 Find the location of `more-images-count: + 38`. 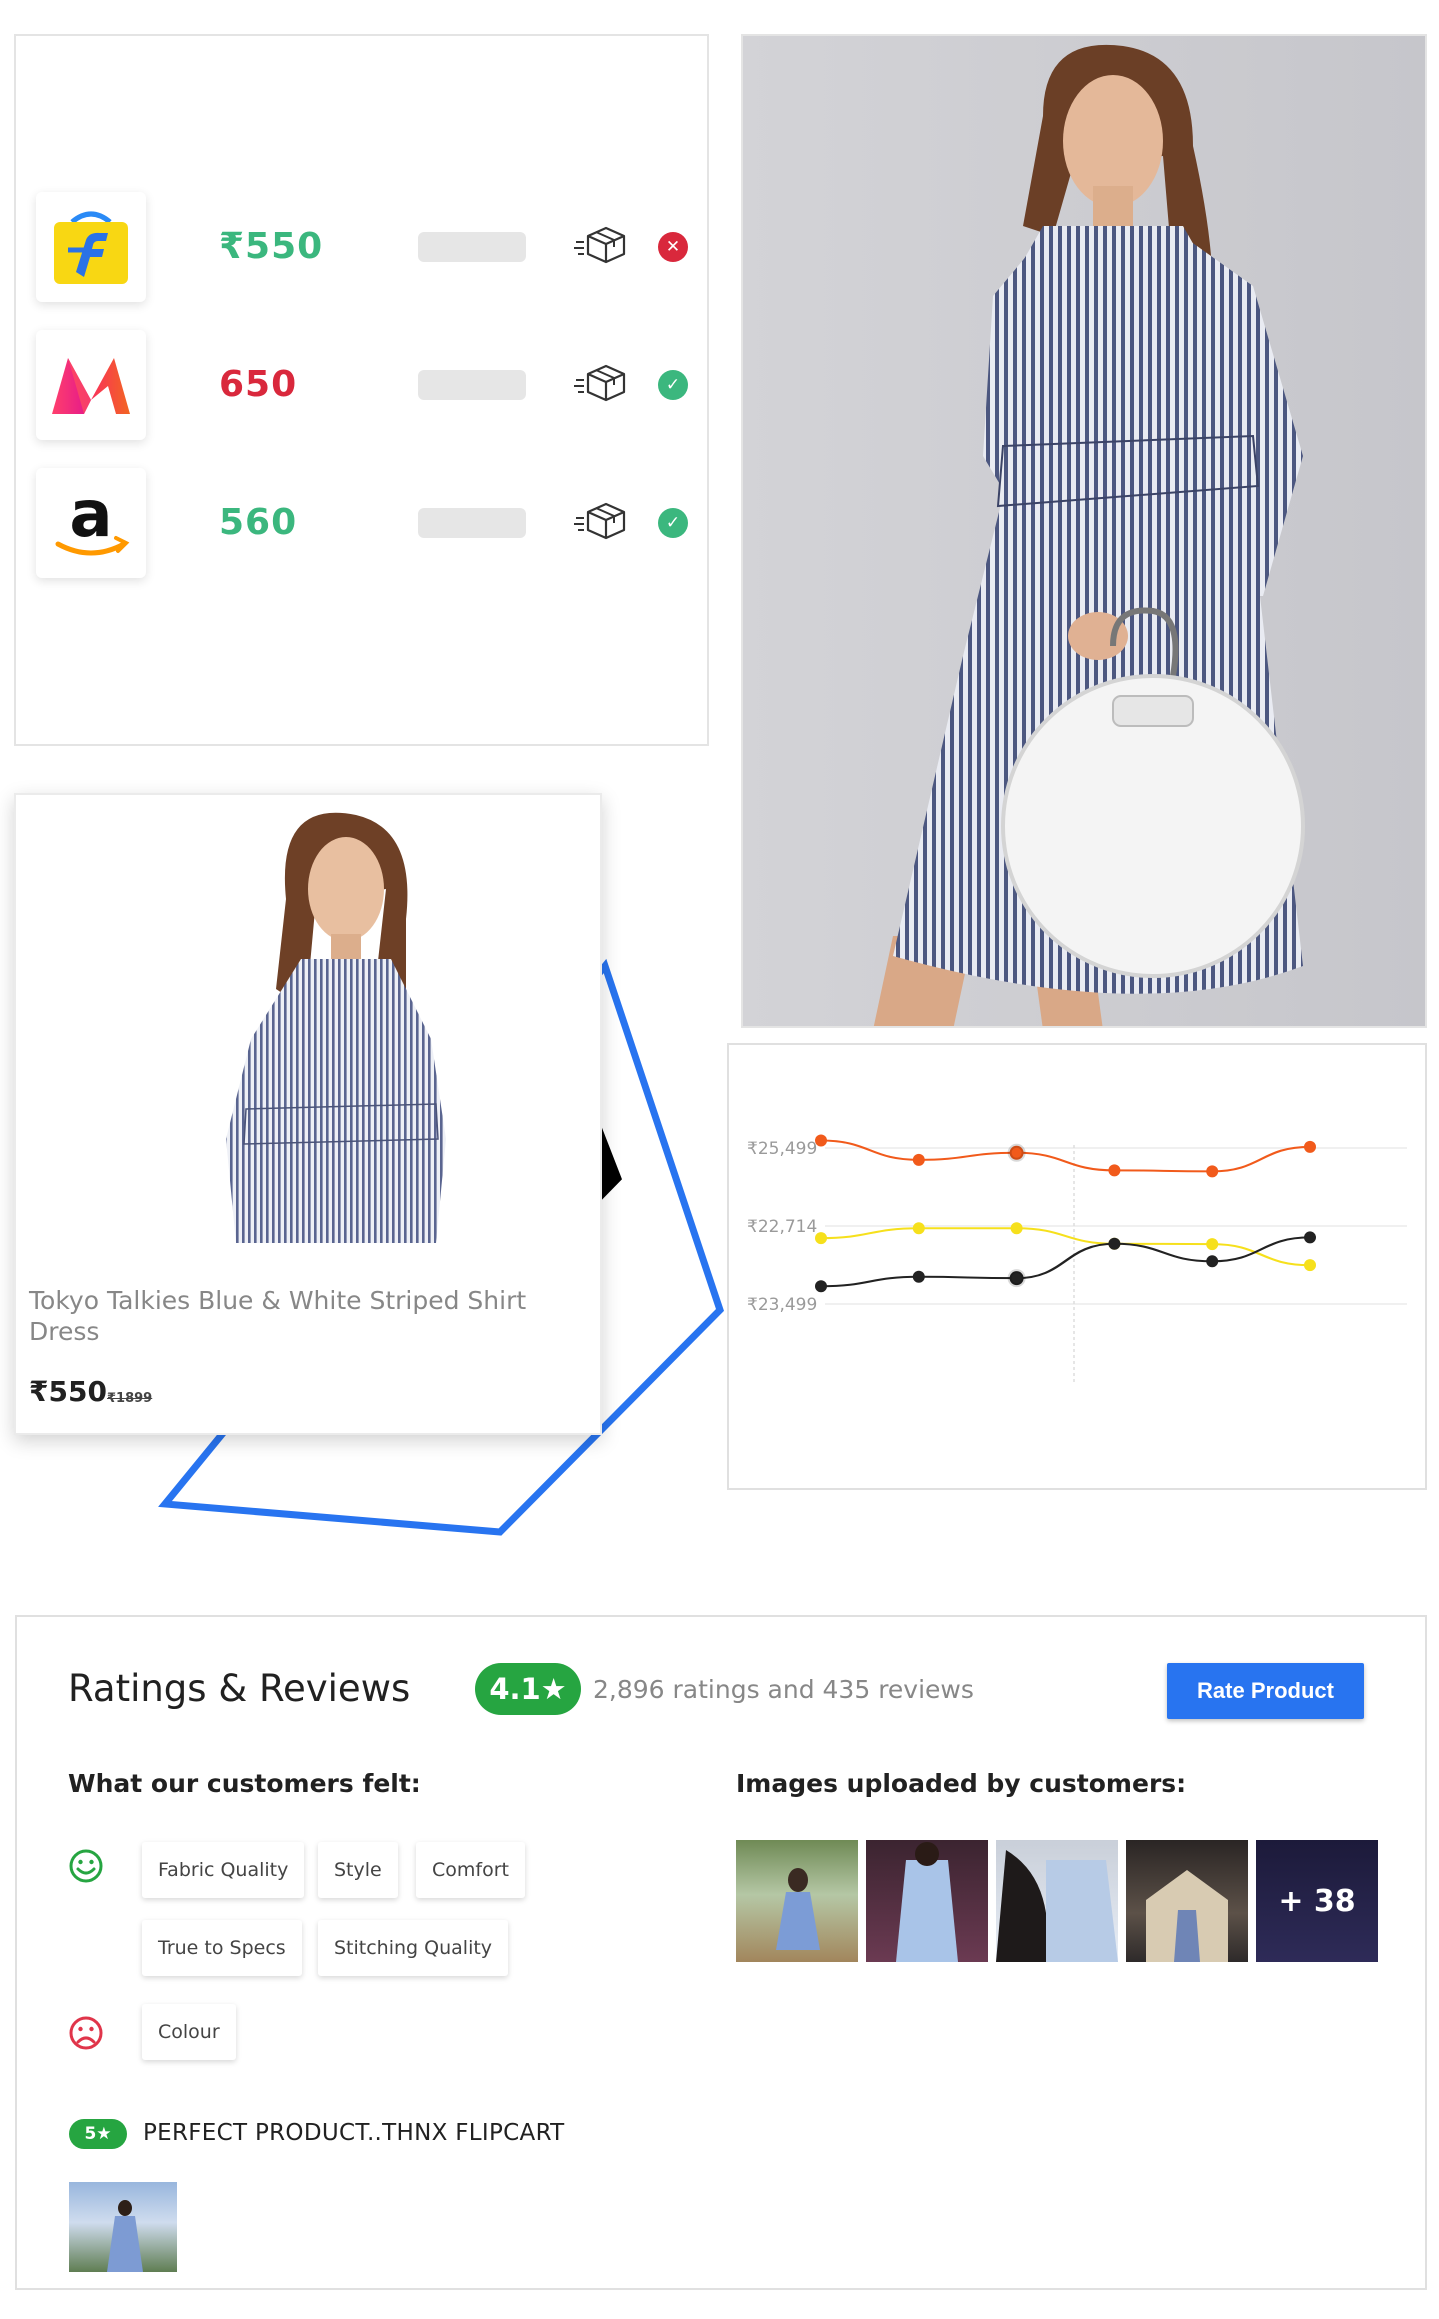

more-images-count: + 38 is located at coordinates (1317, 1901).